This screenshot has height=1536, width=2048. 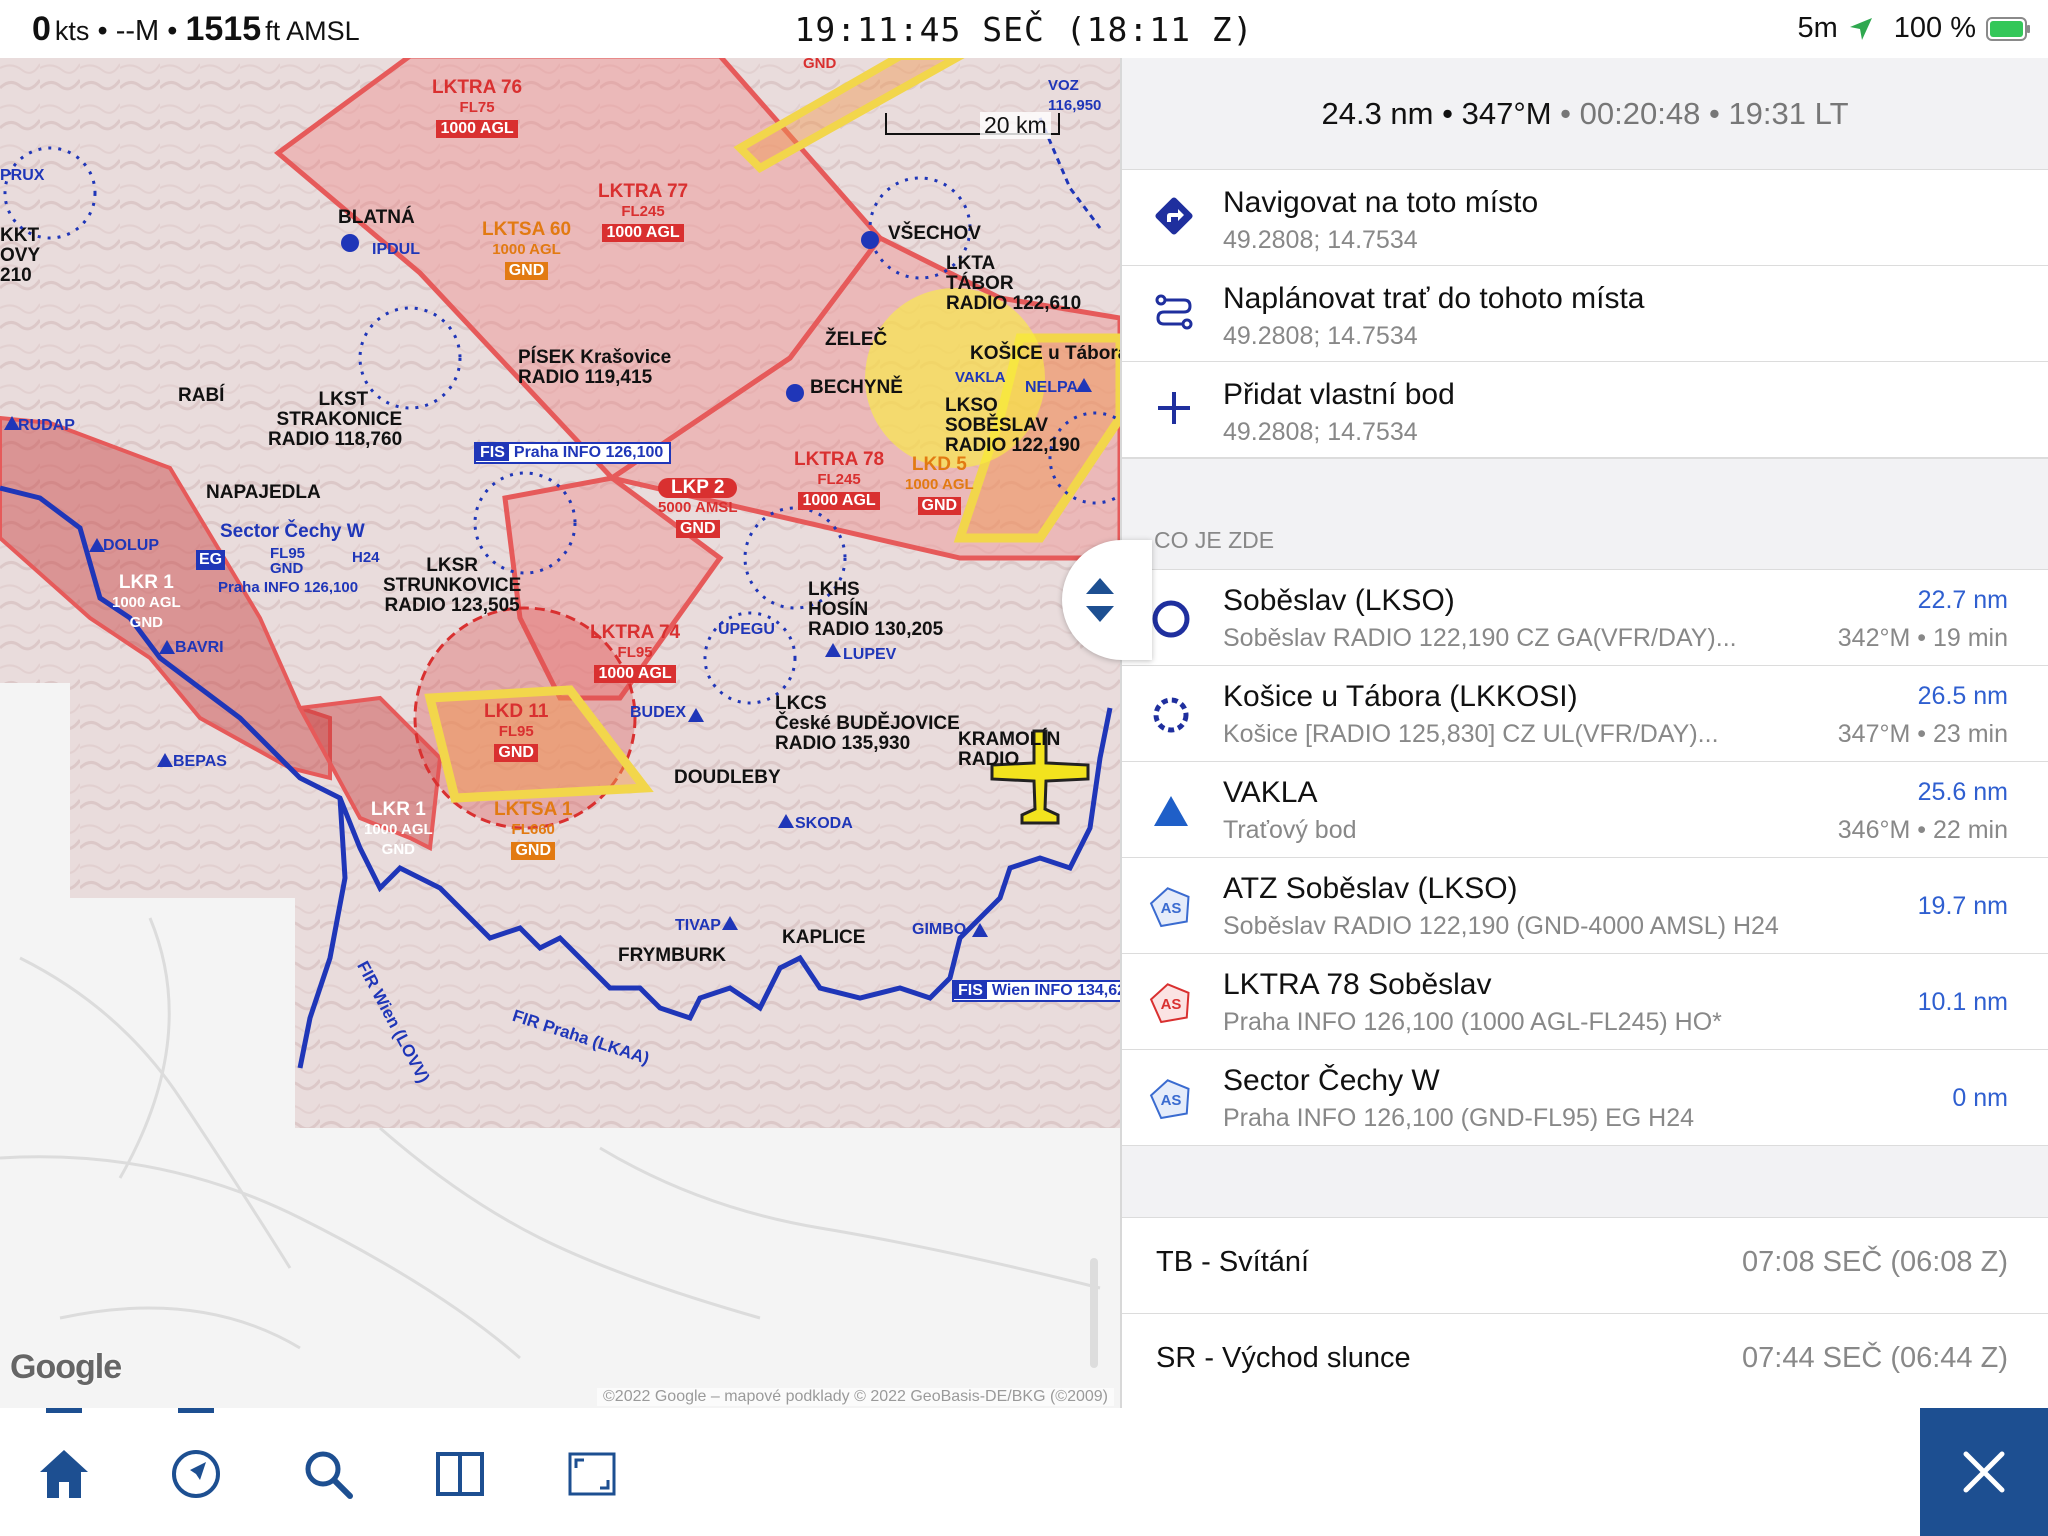 I want to click on fullscreen-icon, so click(x=592, y=1474).